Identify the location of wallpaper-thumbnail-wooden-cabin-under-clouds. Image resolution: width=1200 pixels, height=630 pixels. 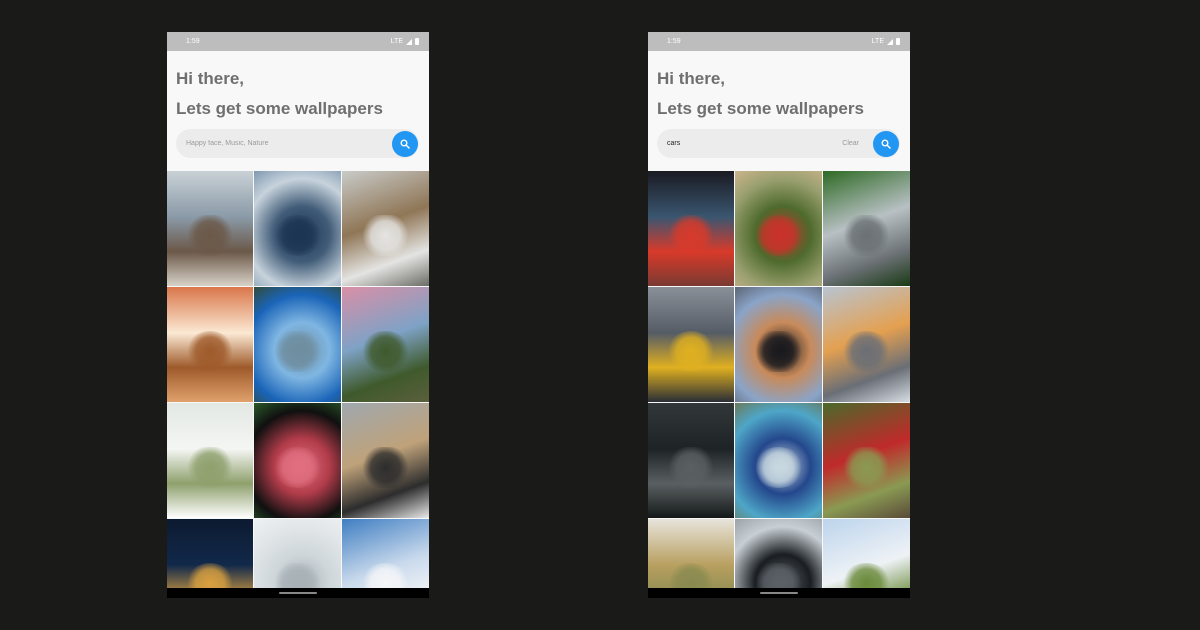
(210, 228).